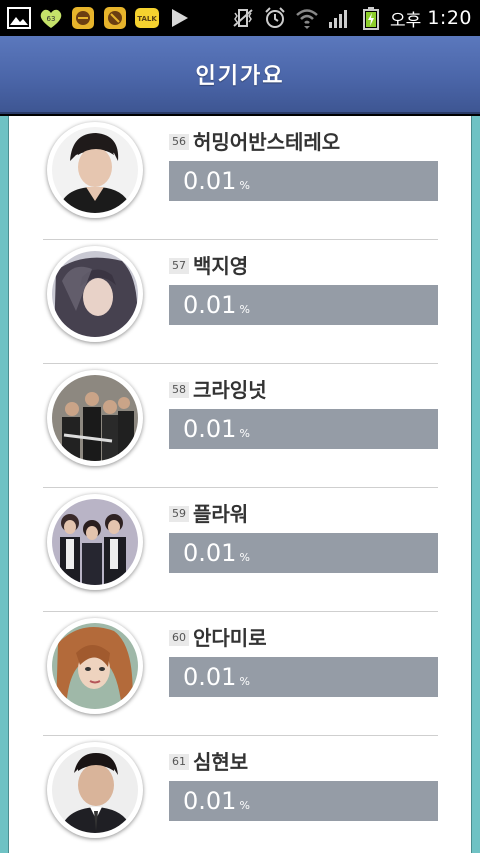 This screenshot has width=480, height=853. What do you see at coordinates (179, 142) in the screenshot?
I see `rank-badge: 56` at bounding box center [179, 142].